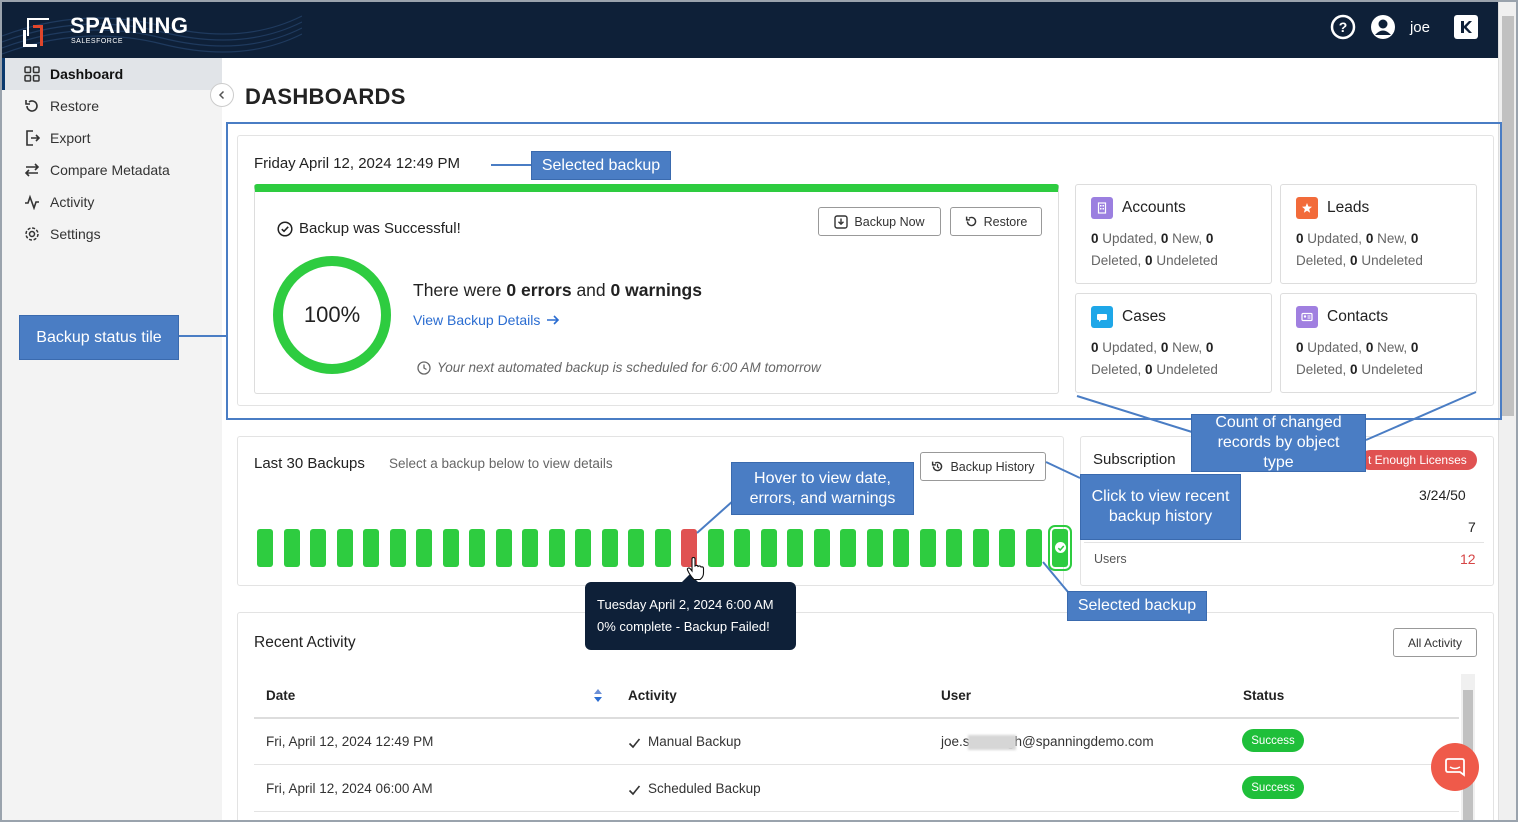 The image size is (1518, 822). I want to click on divider, so click(1284, 542).